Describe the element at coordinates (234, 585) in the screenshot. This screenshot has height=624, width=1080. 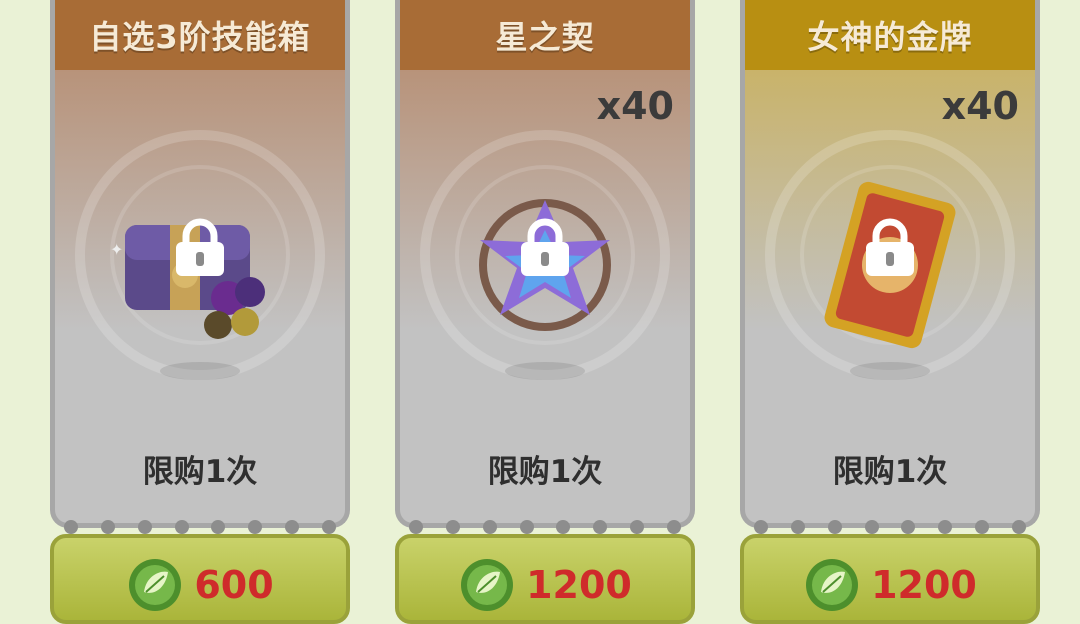
I see `price-label: 600` at that location.